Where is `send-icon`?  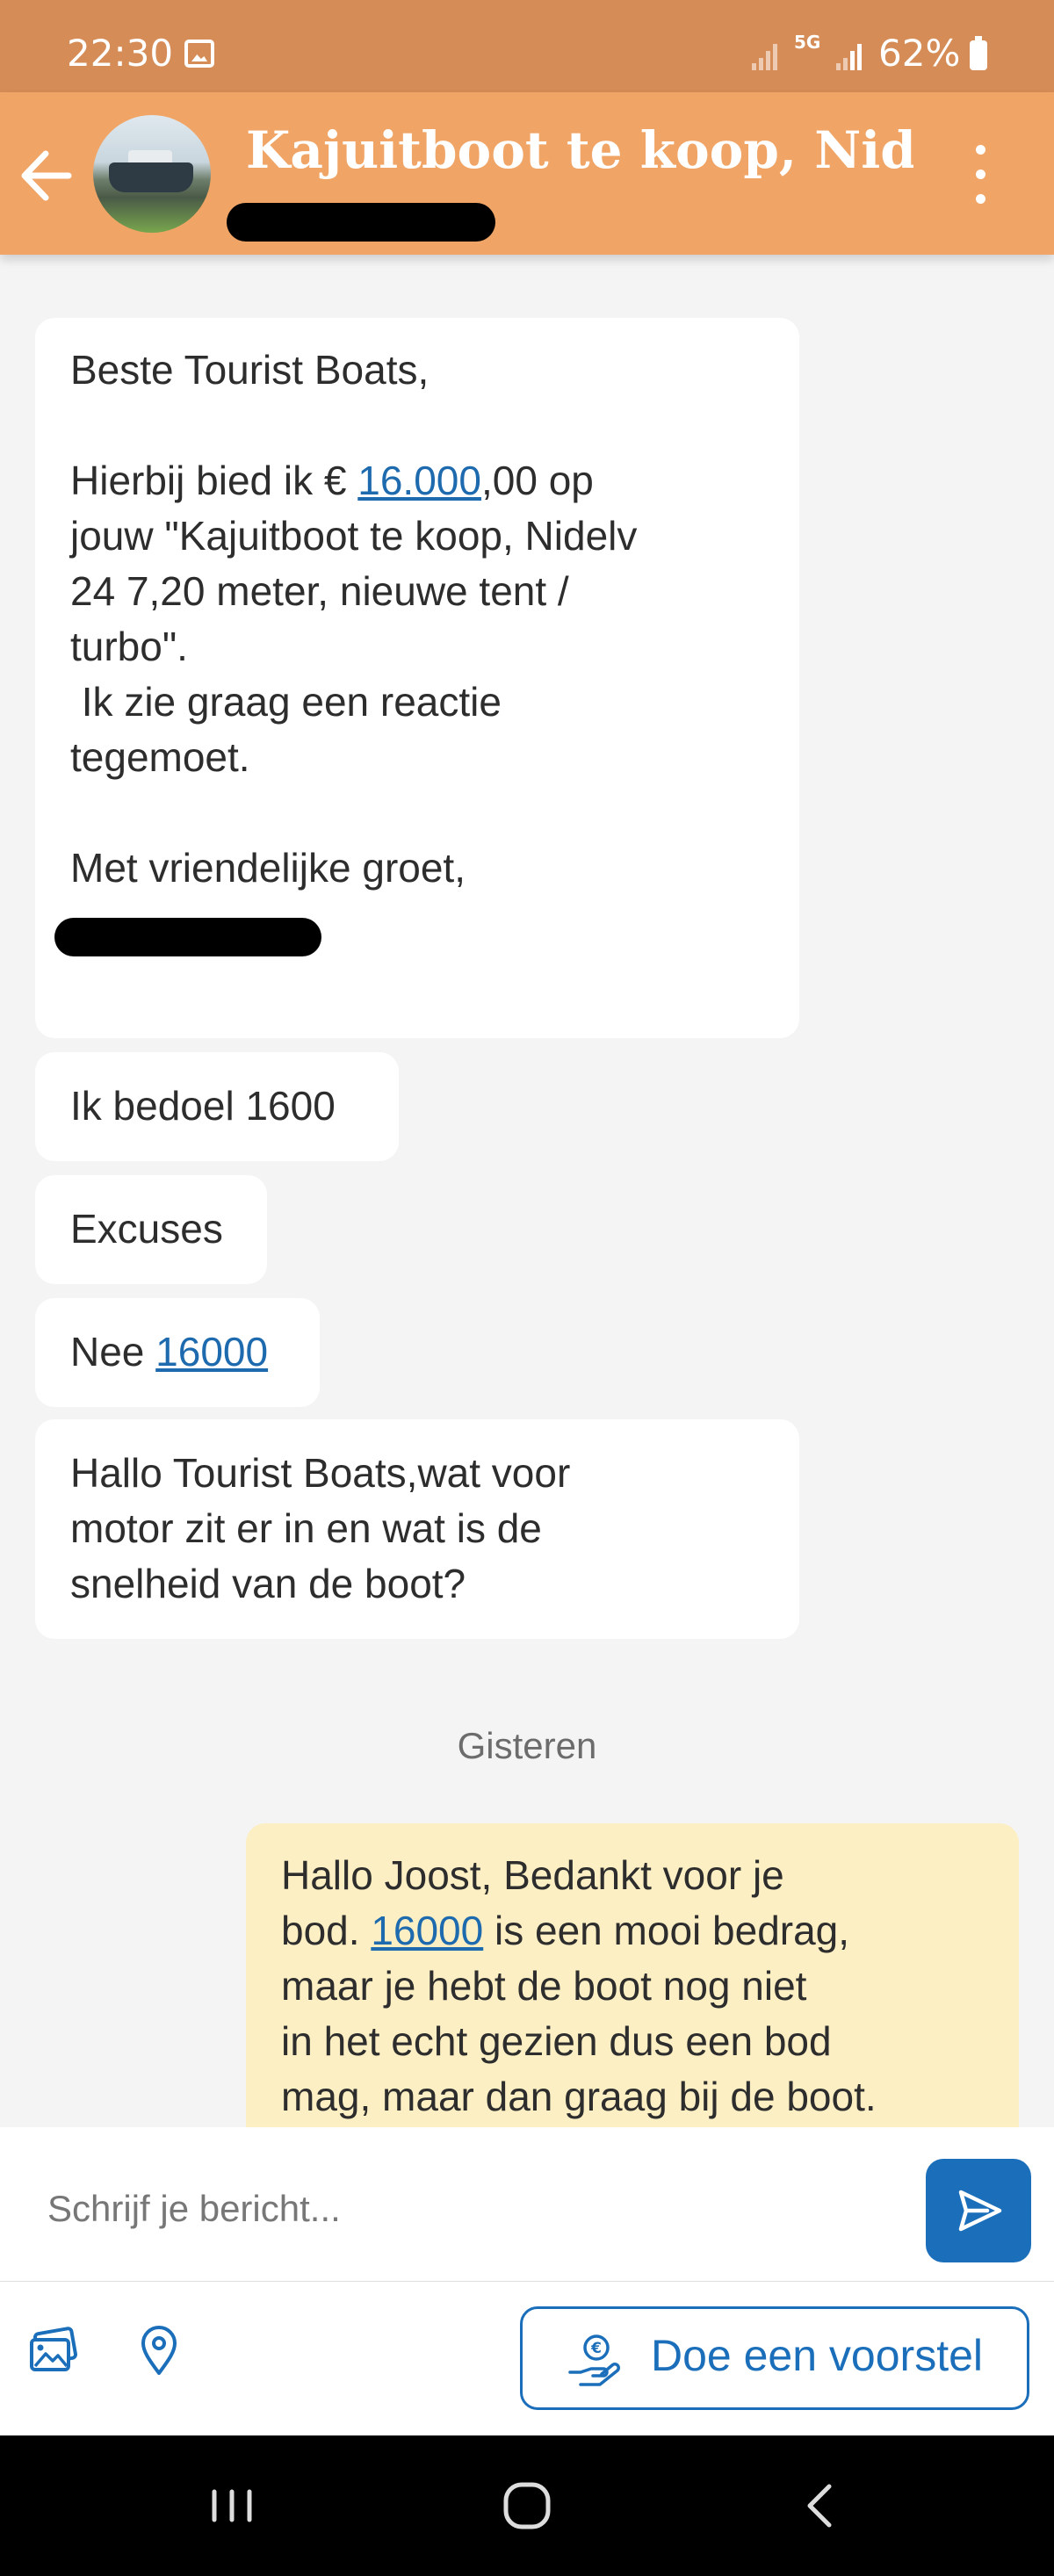 send-icon is located at coordinates (980, 2211).